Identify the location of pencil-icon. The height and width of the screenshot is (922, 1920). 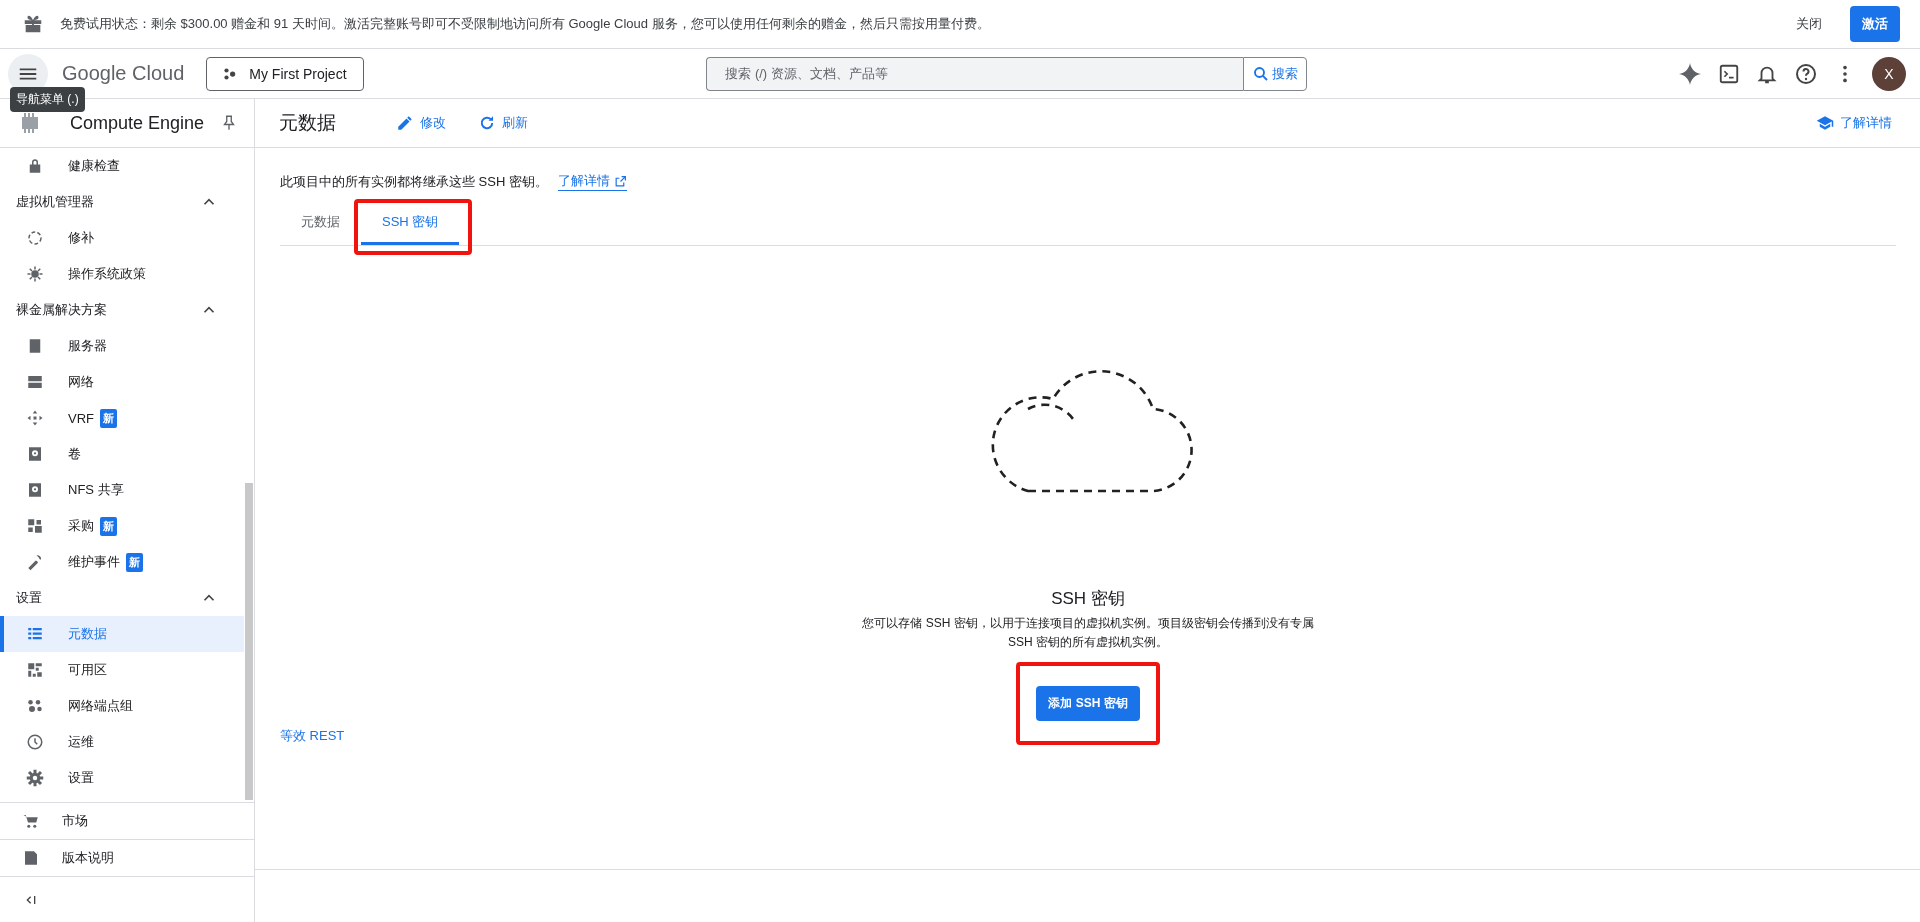
(405, 123).